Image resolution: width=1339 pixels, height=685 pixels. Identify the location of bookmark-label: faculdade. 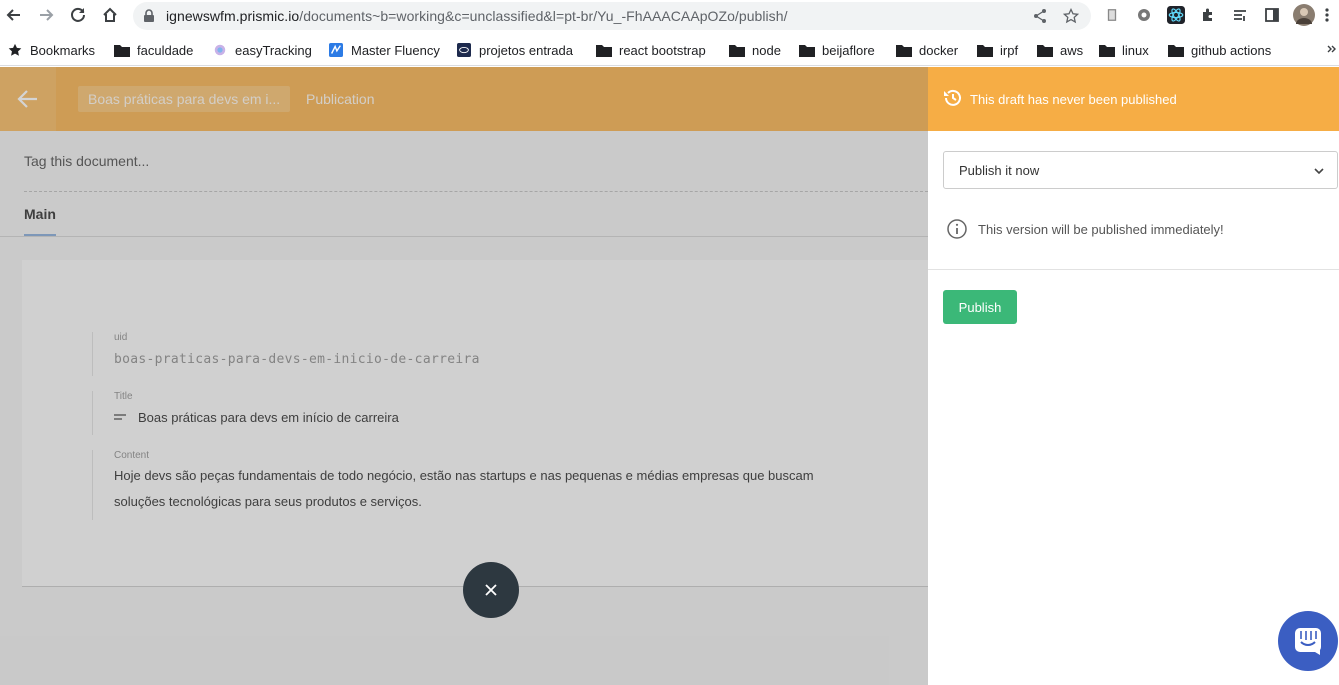
(165, 50).